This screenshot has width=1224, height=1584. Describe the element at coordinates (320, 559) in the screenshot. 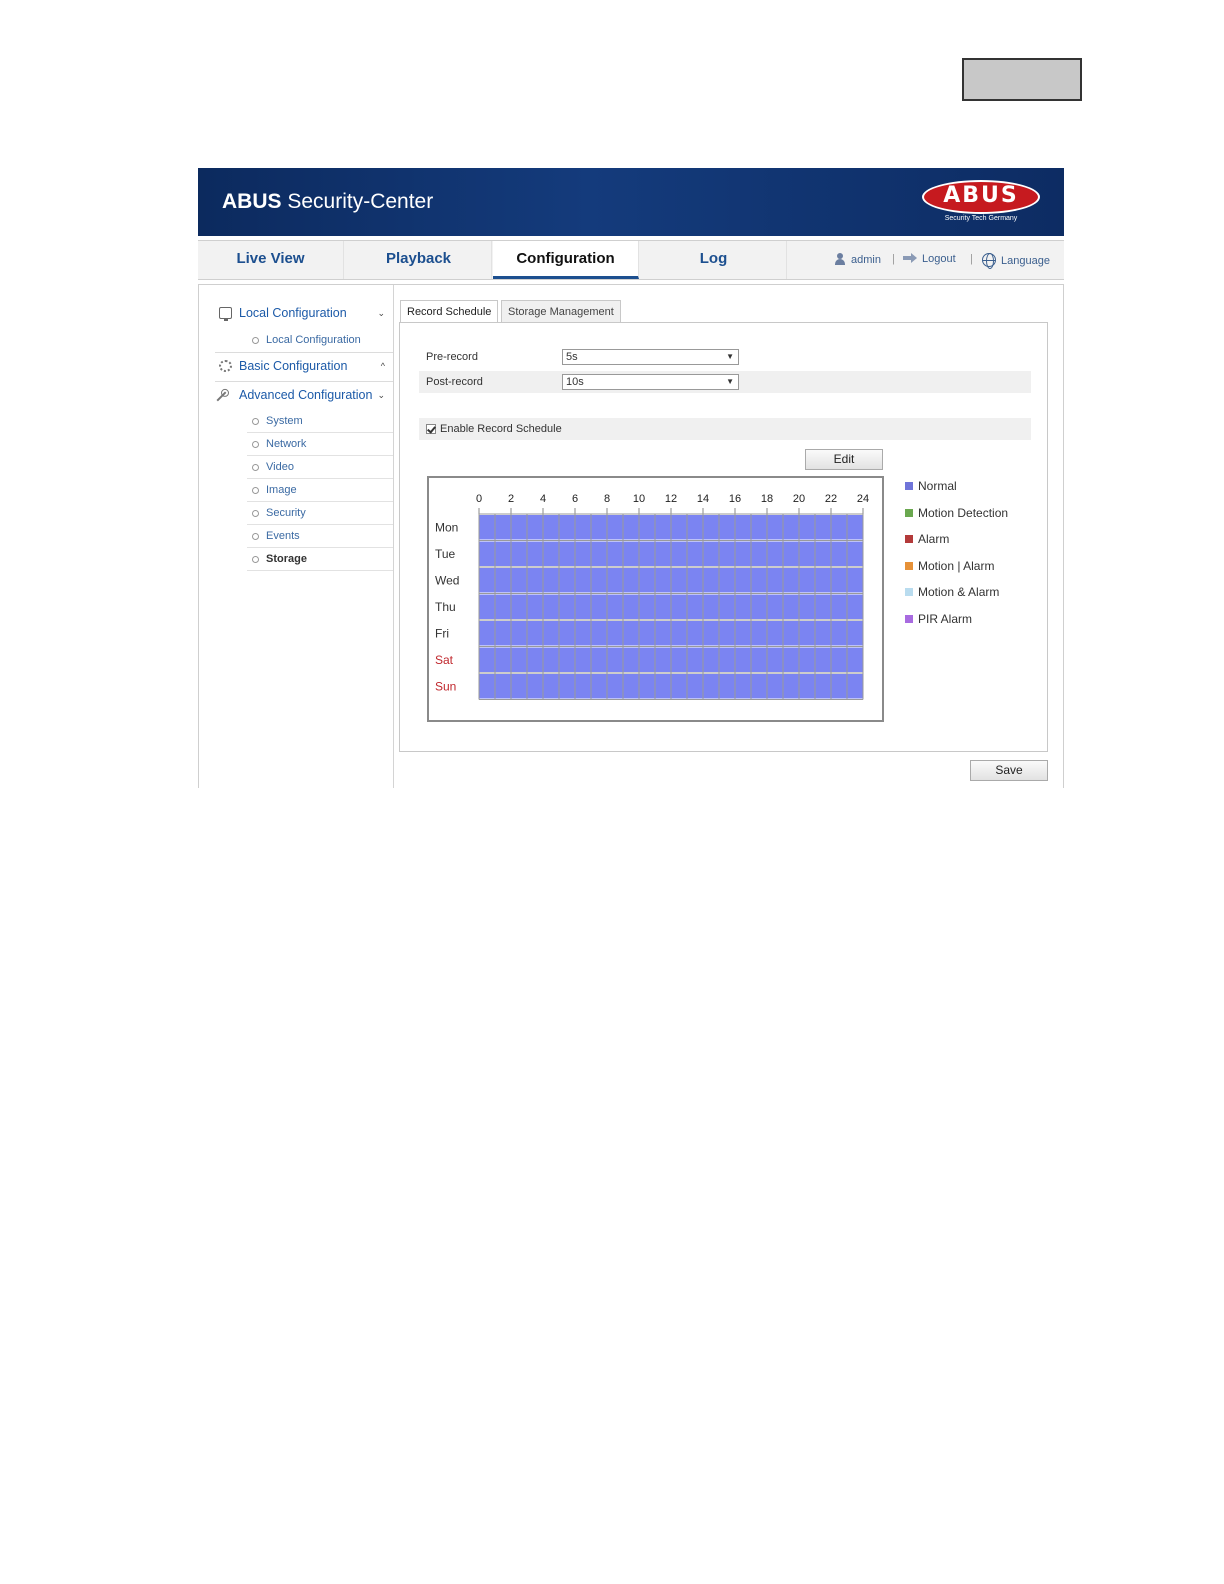

I see `sidebar-item-storage: Storage` at that location.